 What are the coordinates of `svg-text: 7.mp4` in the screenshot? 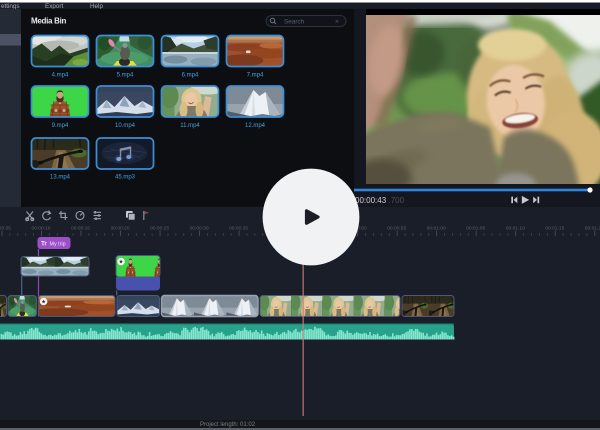 It's located at (255, 76).